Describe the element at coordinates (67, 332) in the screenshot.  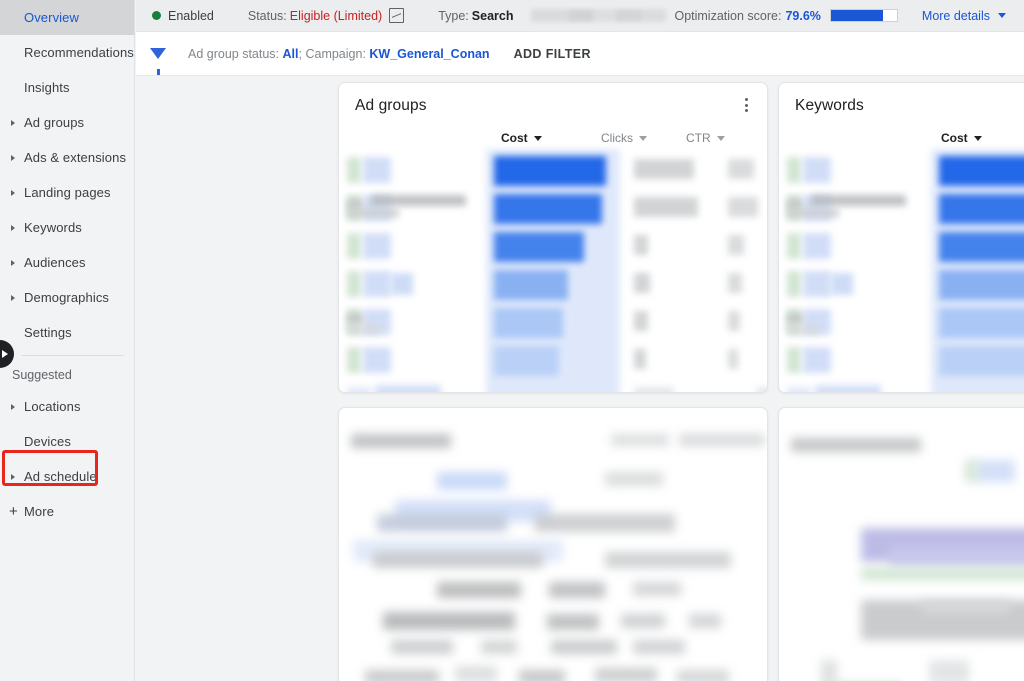
I see `sidebar-item-settings: Settings` at that location.